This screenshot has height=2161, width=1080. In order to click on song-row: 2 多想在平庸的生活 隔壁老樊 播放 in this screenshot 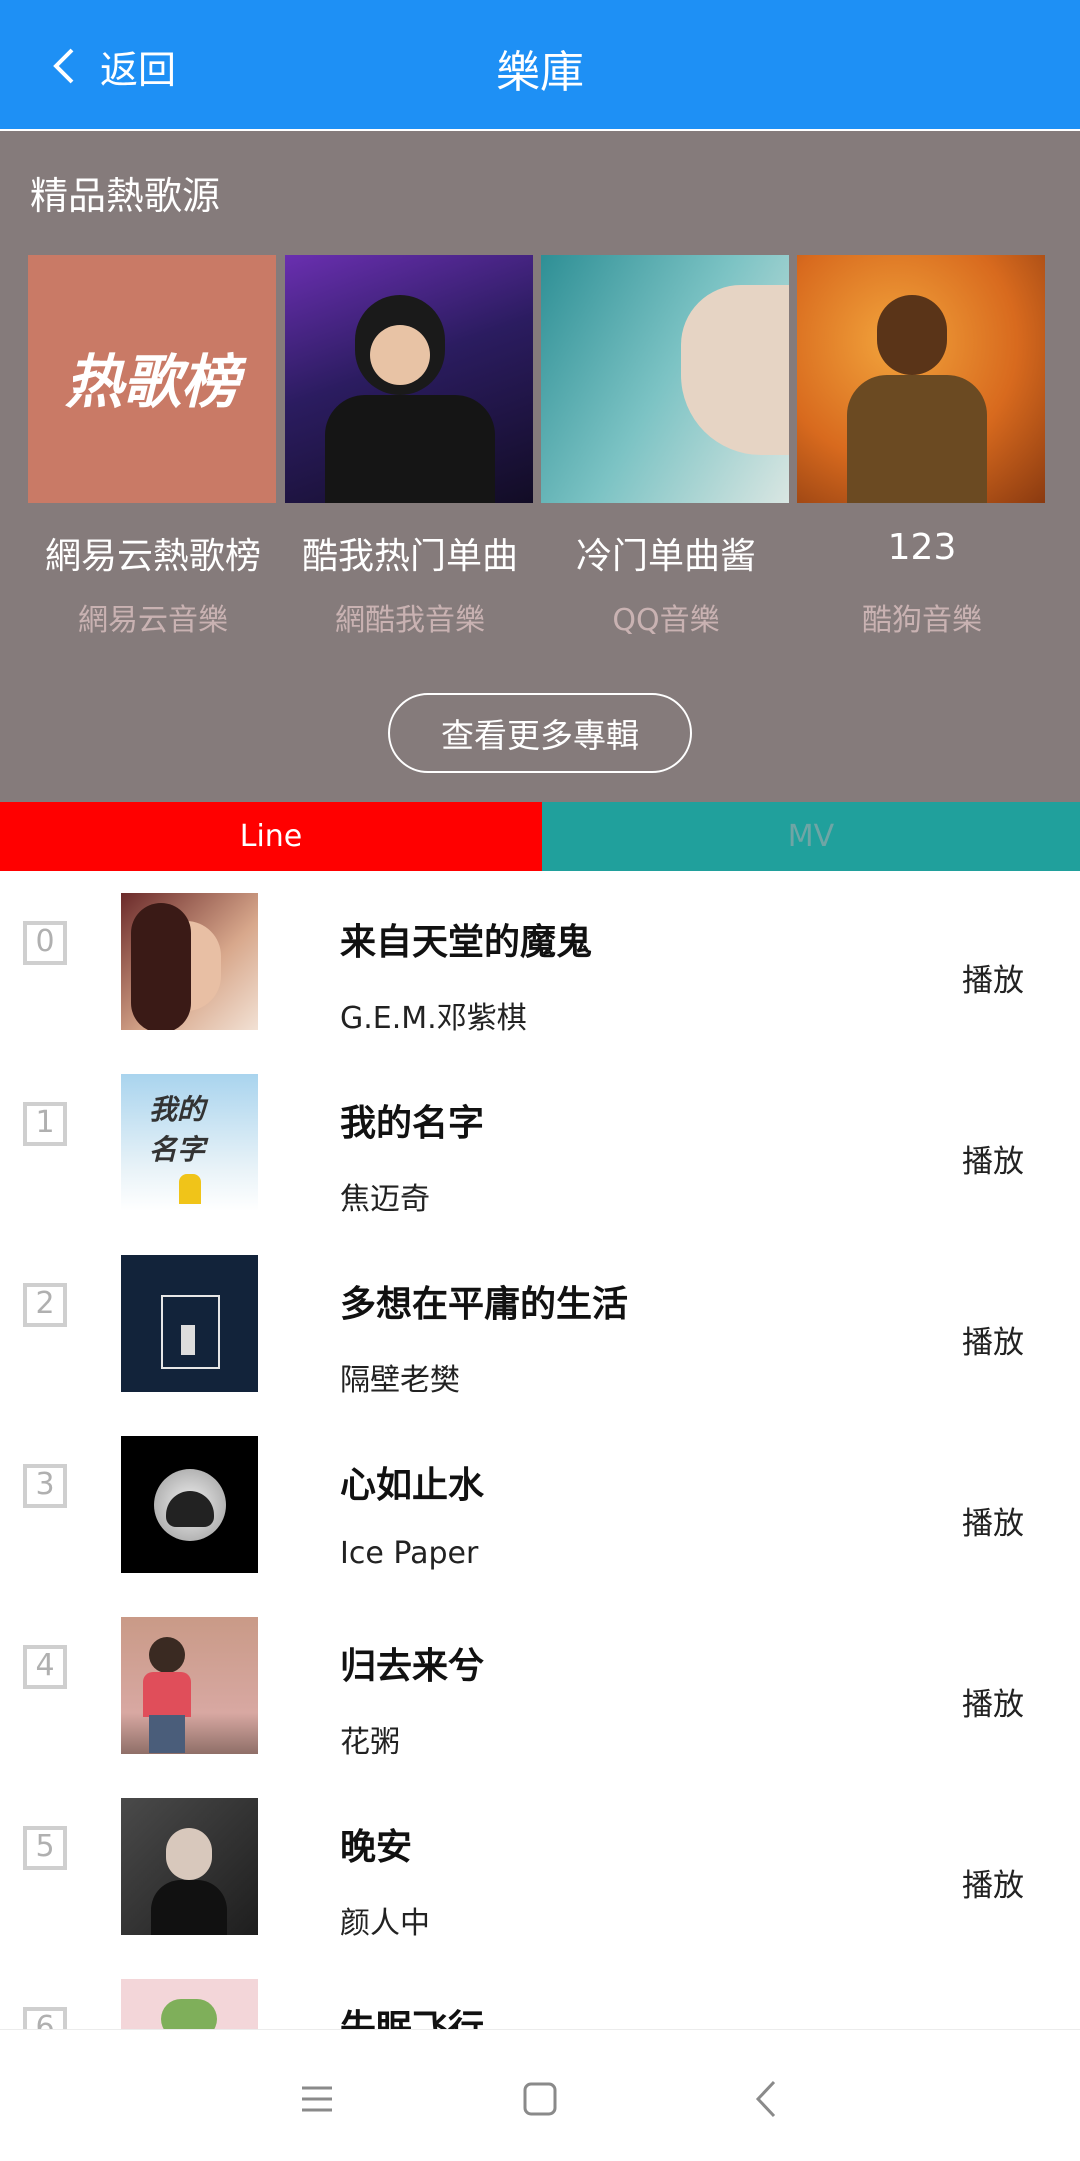, I will do `click(540, 1323)`.